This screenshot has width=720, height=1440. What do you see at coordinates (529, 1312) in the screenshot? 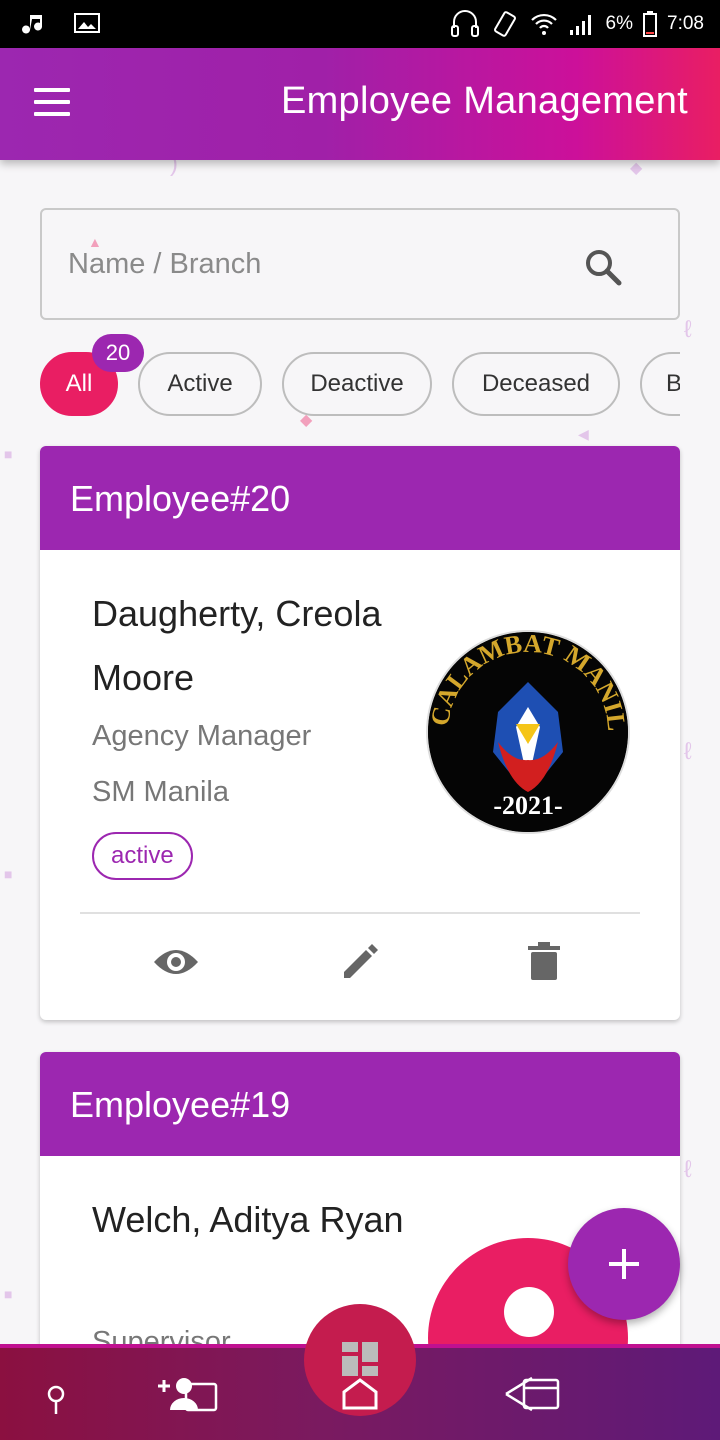
I see `floating-bubble-dot` at bounding box center [529, 1312].